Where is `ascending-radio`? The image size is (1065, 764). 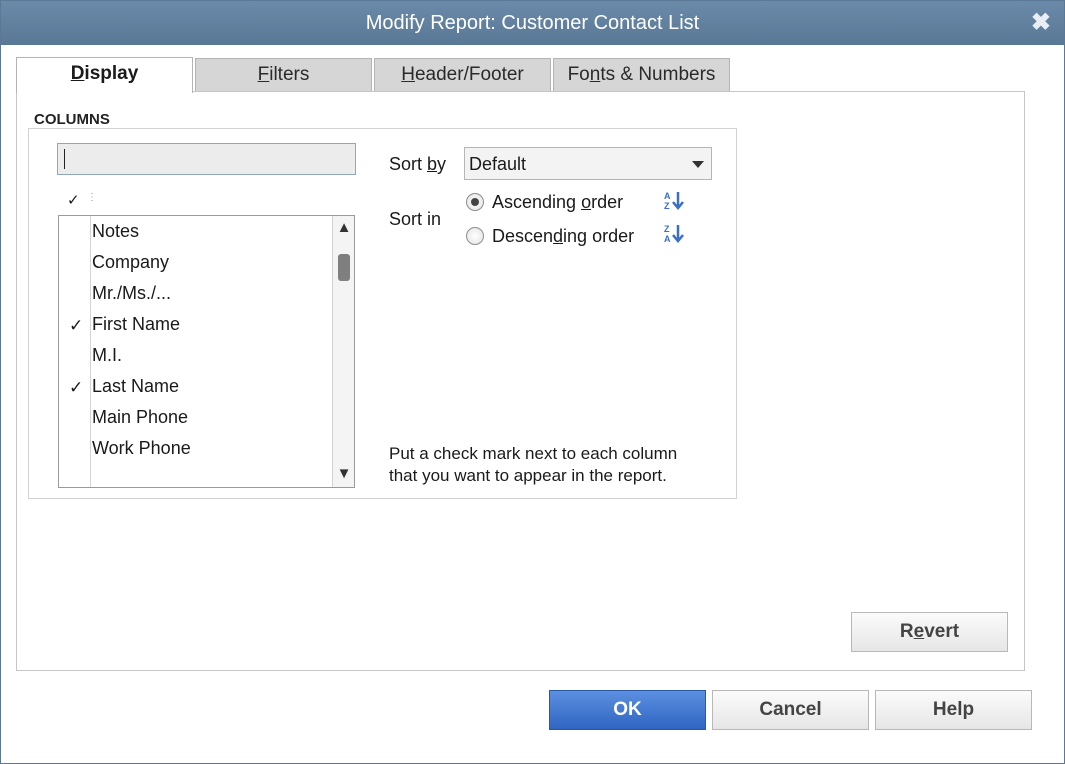
ascending-radio is located at coordinates (475, 202).